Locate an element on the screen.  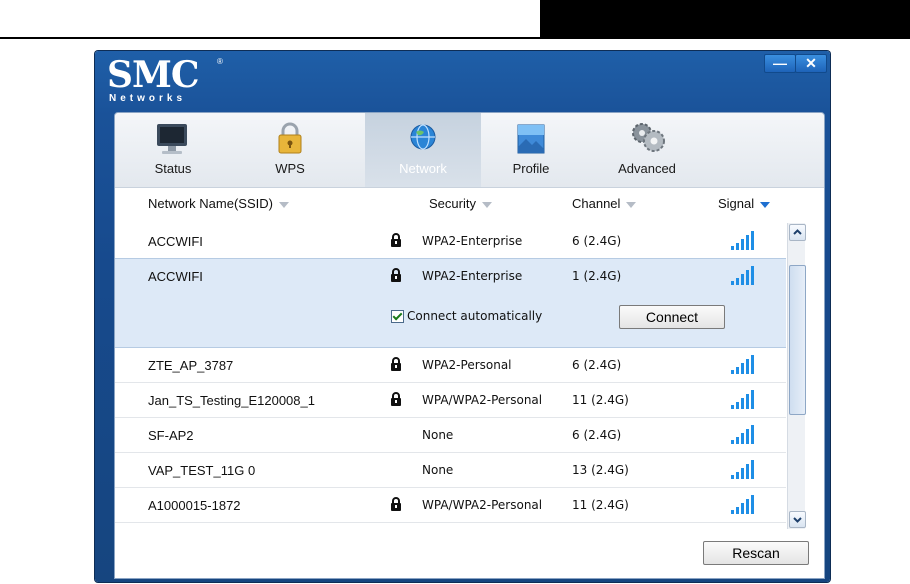
gears-icon is located at coordinates (648, 137).